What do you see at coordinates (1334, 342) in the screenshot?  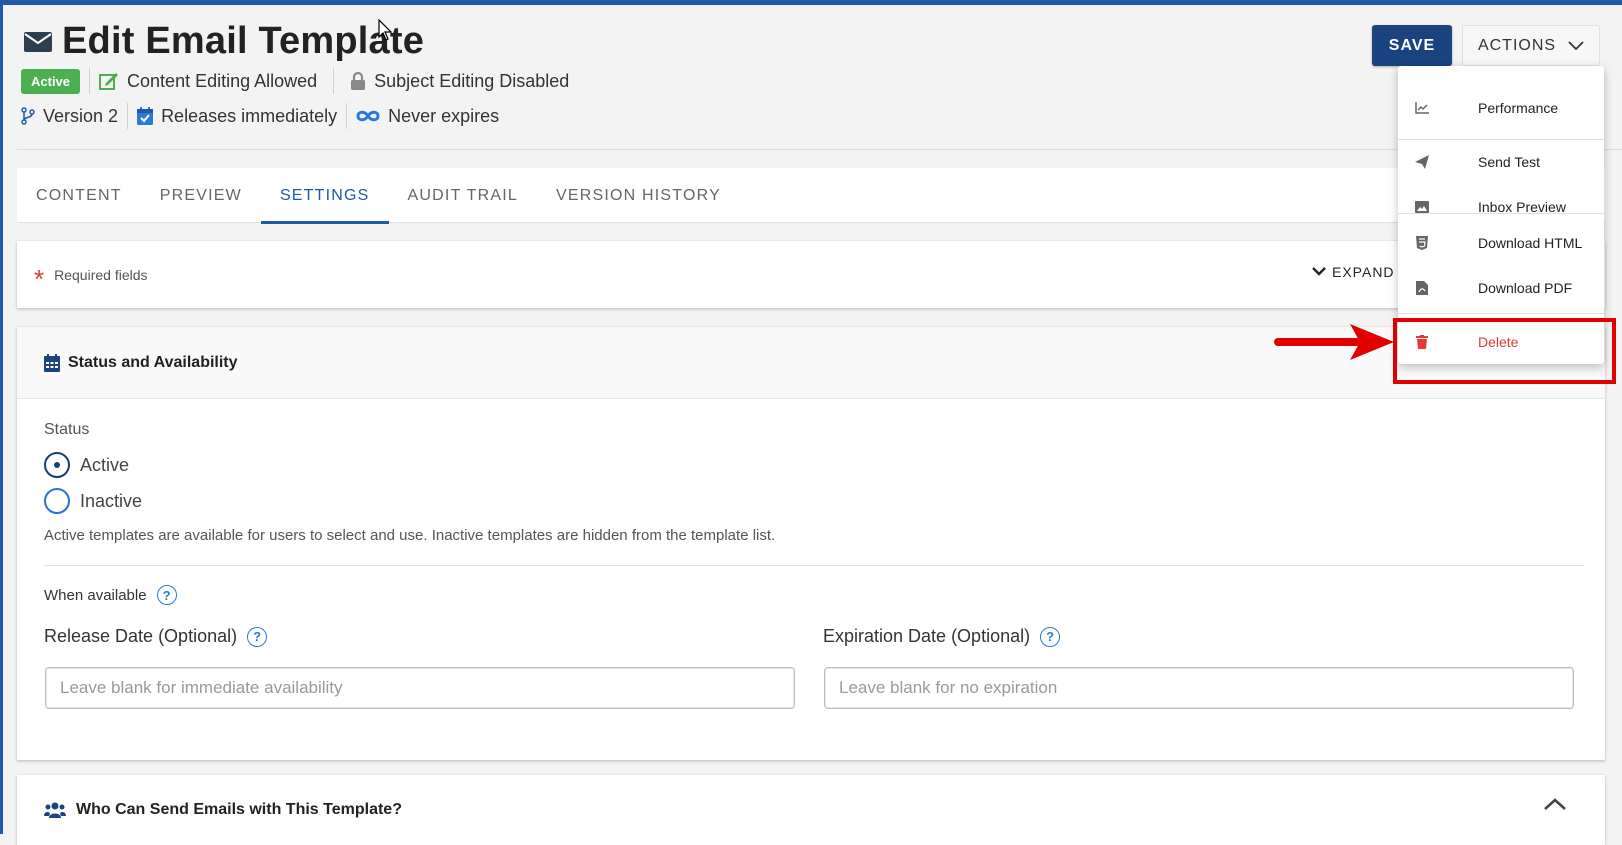 I see `annotation-arrow-icon` at bounding box center [1334, 342].